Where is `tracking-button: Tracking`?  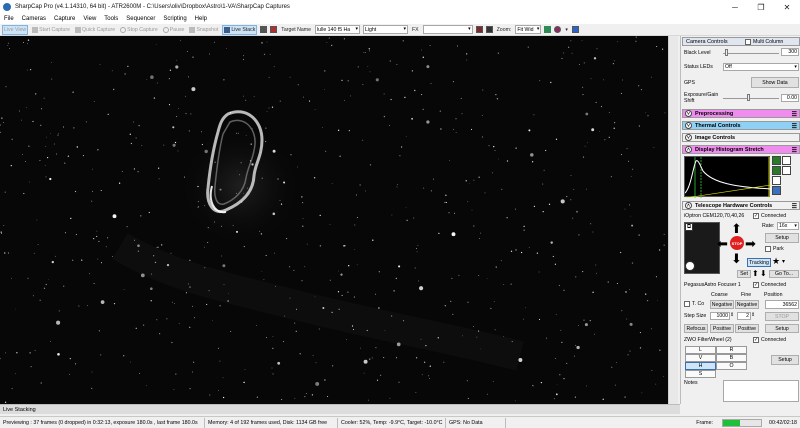 tracking-button: Tracking is located at coordinates (759, 262).